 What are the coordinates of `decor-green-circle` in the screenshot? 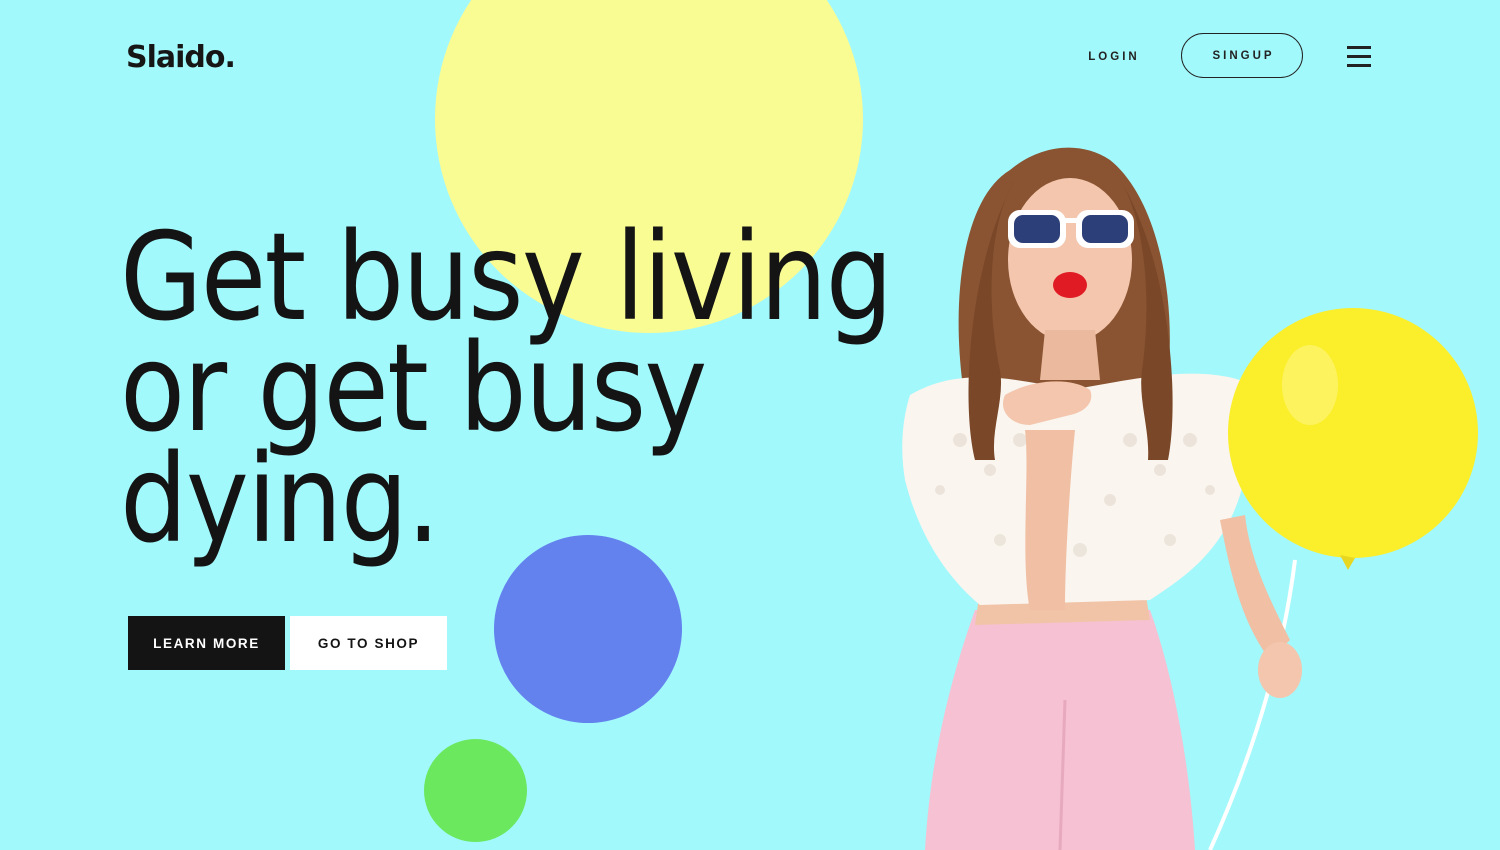 It's located at (475, 790).